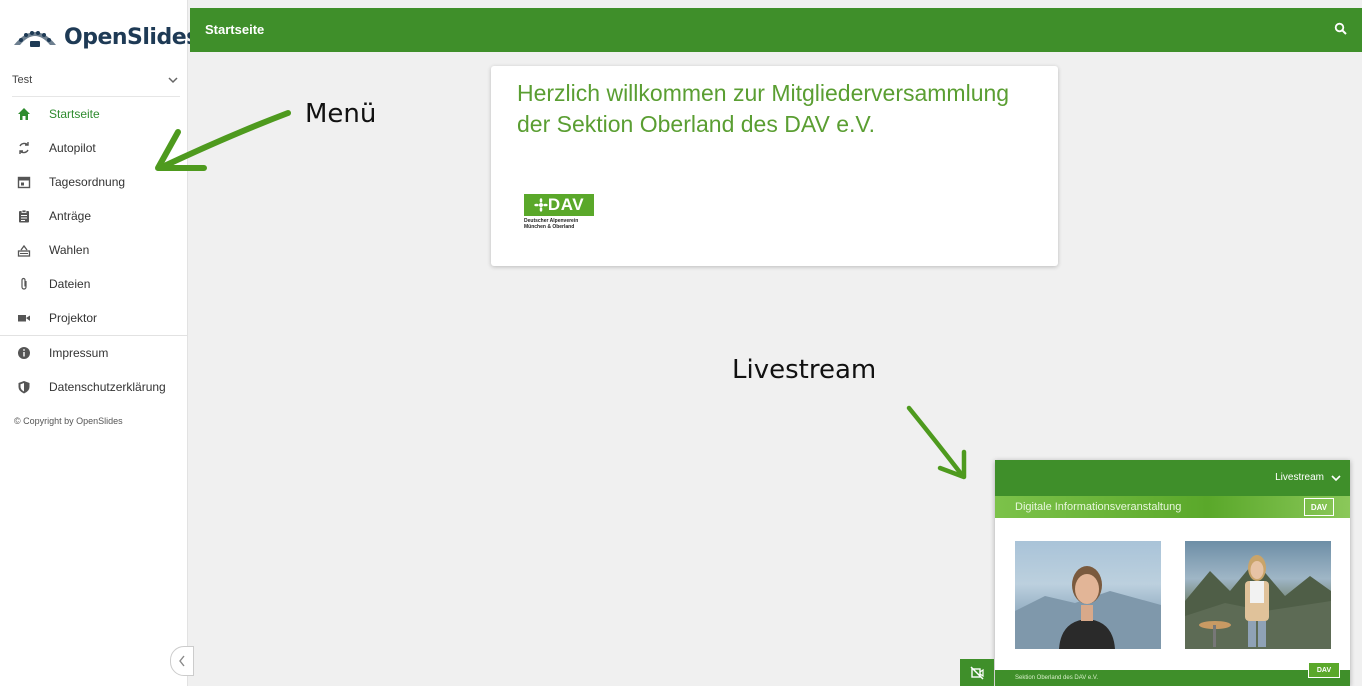  I want to click on autopilot-icon, so click(24, 148).